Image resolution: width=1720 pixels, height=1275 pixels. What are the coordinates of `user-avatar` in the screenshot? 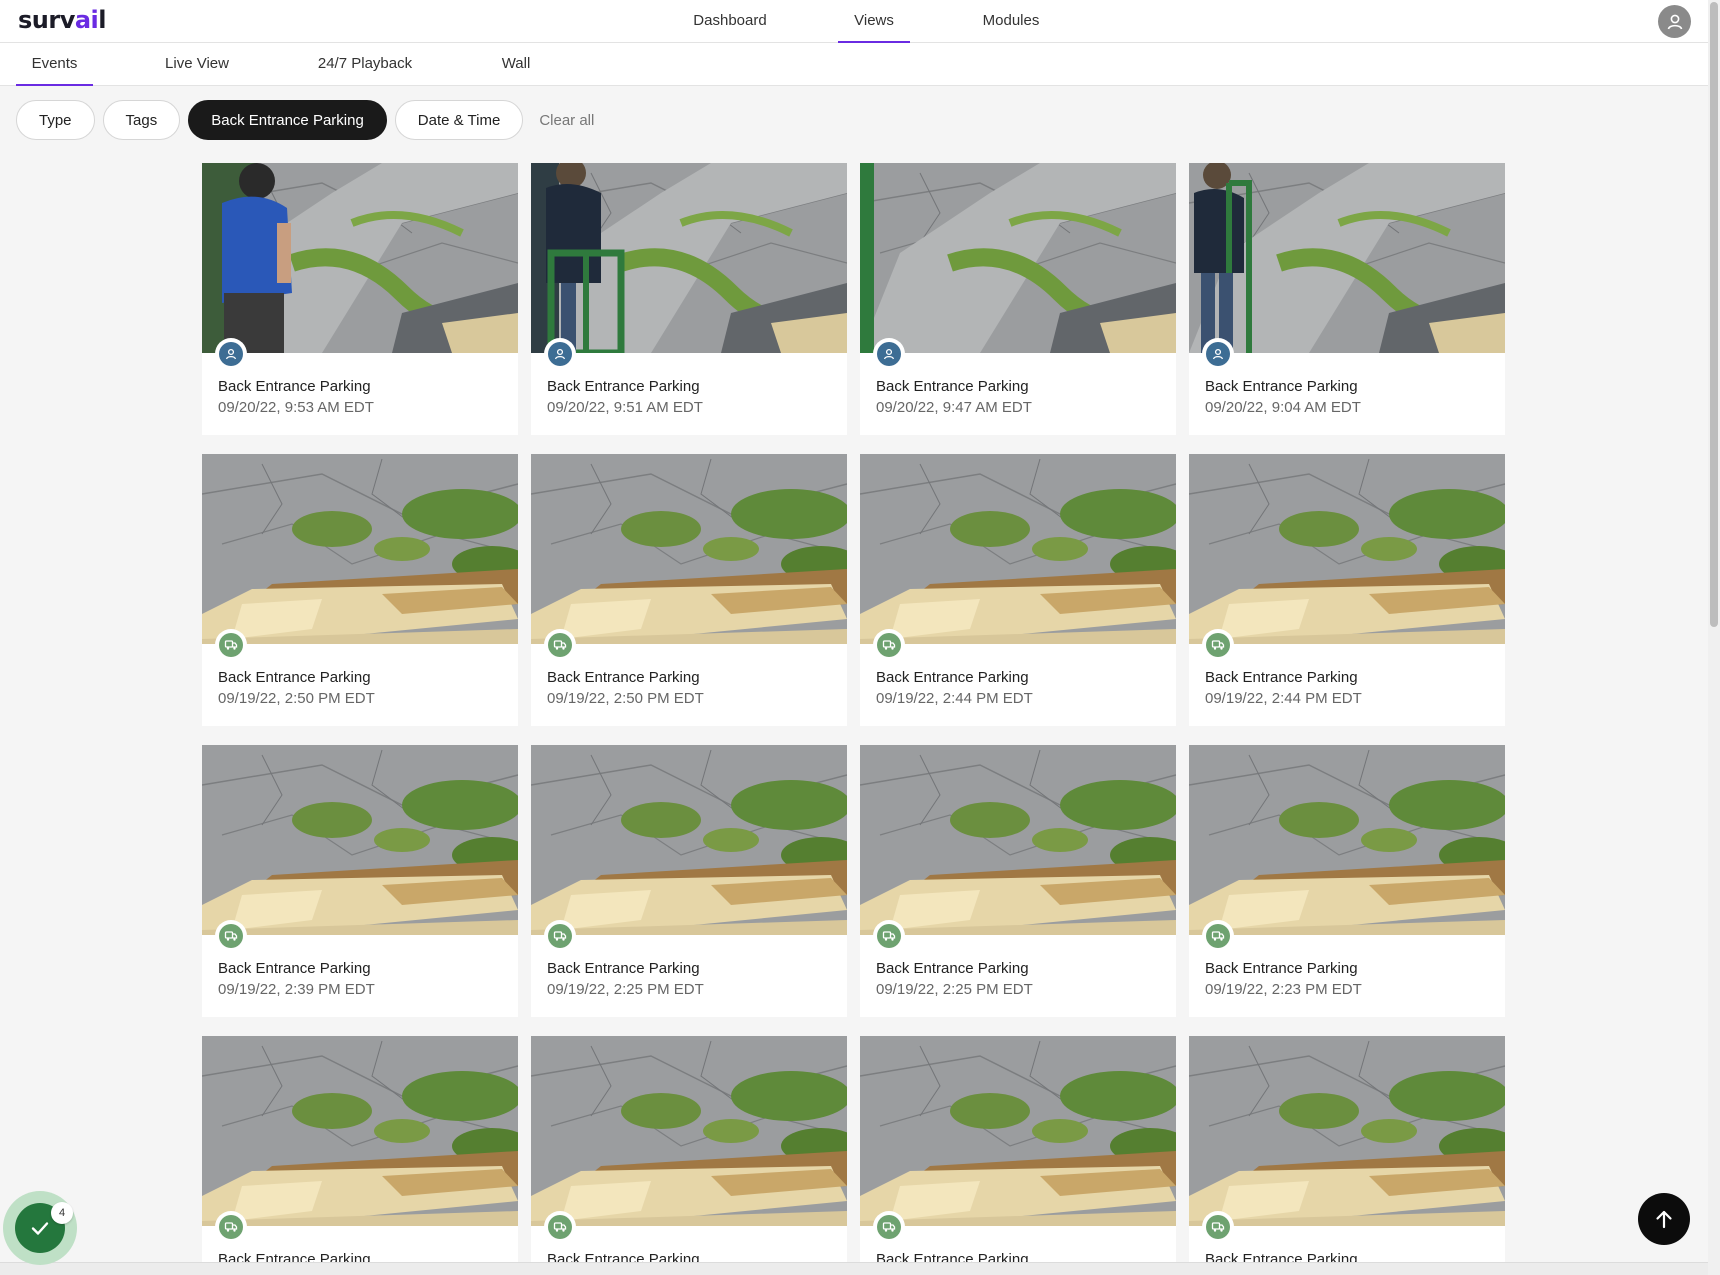 It's located at (1674, 21).